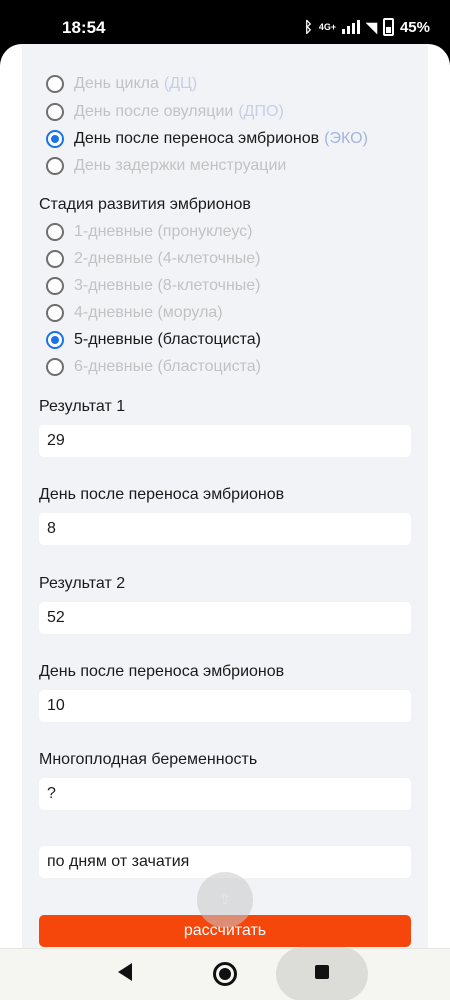 This screenshot has height=1000, width=450. I want to click on embryo-stage-title: Стадия развития эмбрионов, so click(145, 204).